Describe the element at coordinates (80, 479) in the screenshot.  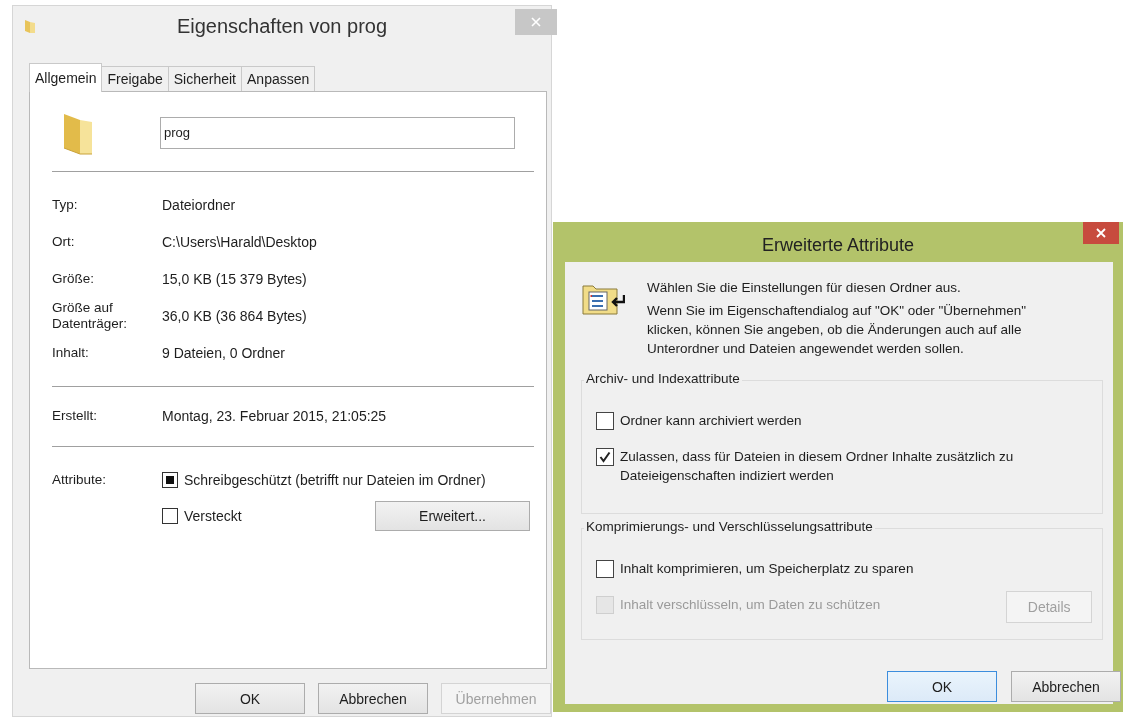
I see `field-label: Attribute:` at that location.